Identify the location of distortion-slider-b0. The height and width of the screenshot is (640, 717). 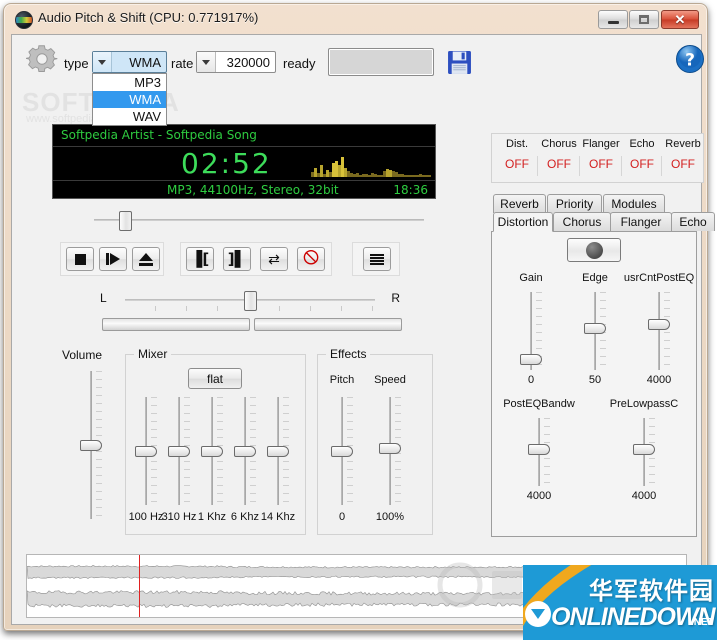
(539, 452).